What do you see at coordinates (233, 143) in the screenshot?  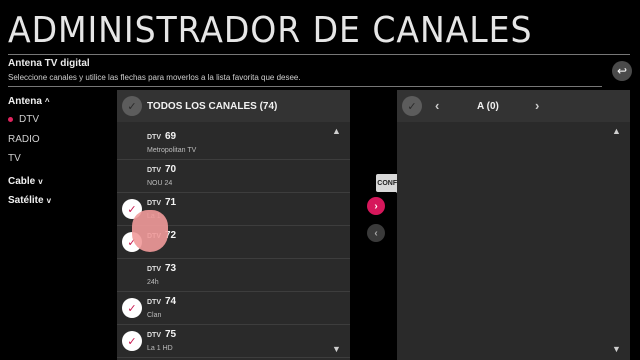 I see `channel-row: DTV 69 Metropolitan TV` at bounding box center [233, 143].